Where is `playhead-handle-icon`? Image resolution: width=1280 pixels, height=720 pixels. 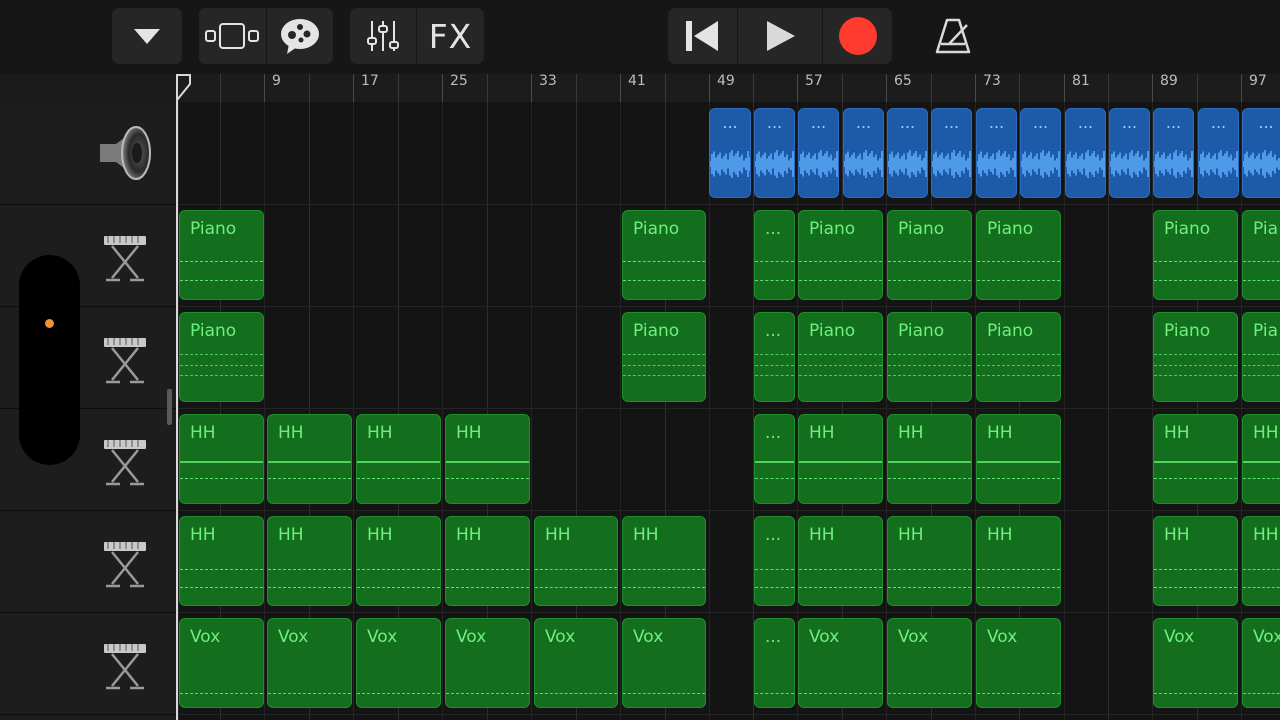
playhead-handle-icon is located at coordinates (184, 88).